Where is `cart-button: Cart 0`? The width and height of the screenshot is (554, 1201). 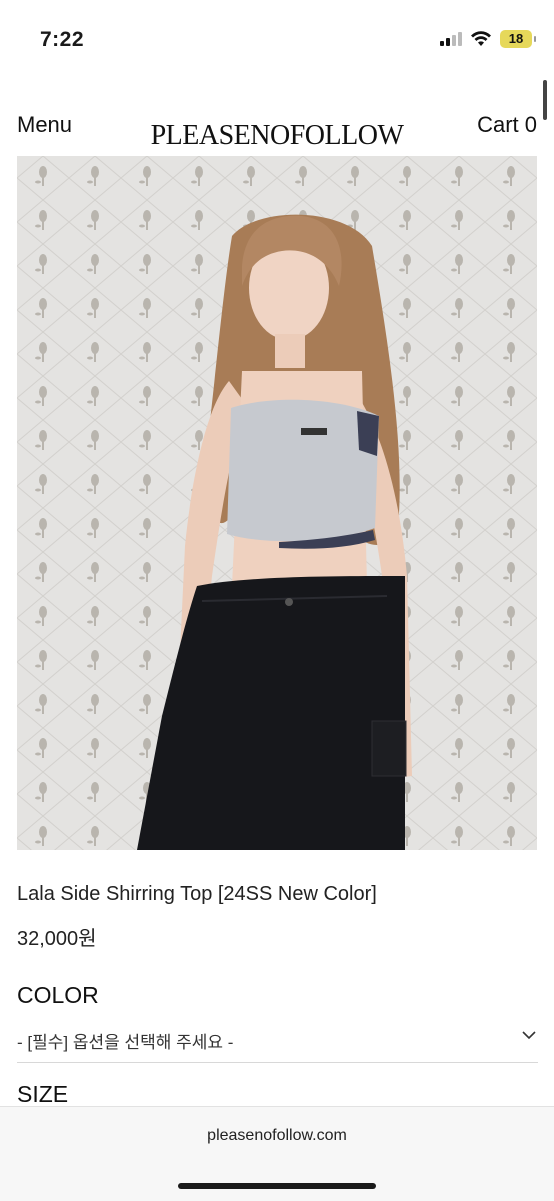 cart-button: Cart 0 is located at coordinates (507, 125).